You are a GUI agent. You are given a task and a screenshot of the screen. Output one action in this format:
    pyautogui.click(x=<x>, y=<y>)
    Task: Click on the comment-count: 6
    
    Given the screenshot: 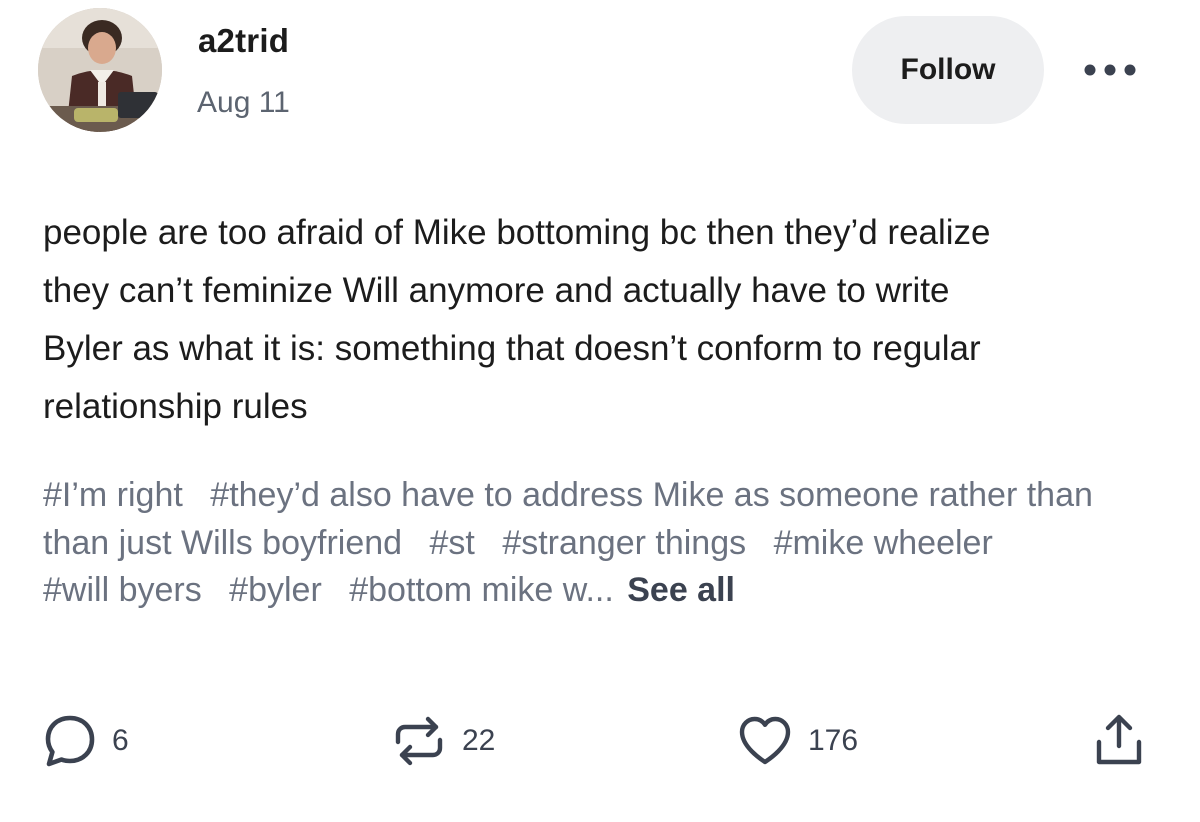 What is the action you would take?
    pyautogui.click(x=120, y=740)
    